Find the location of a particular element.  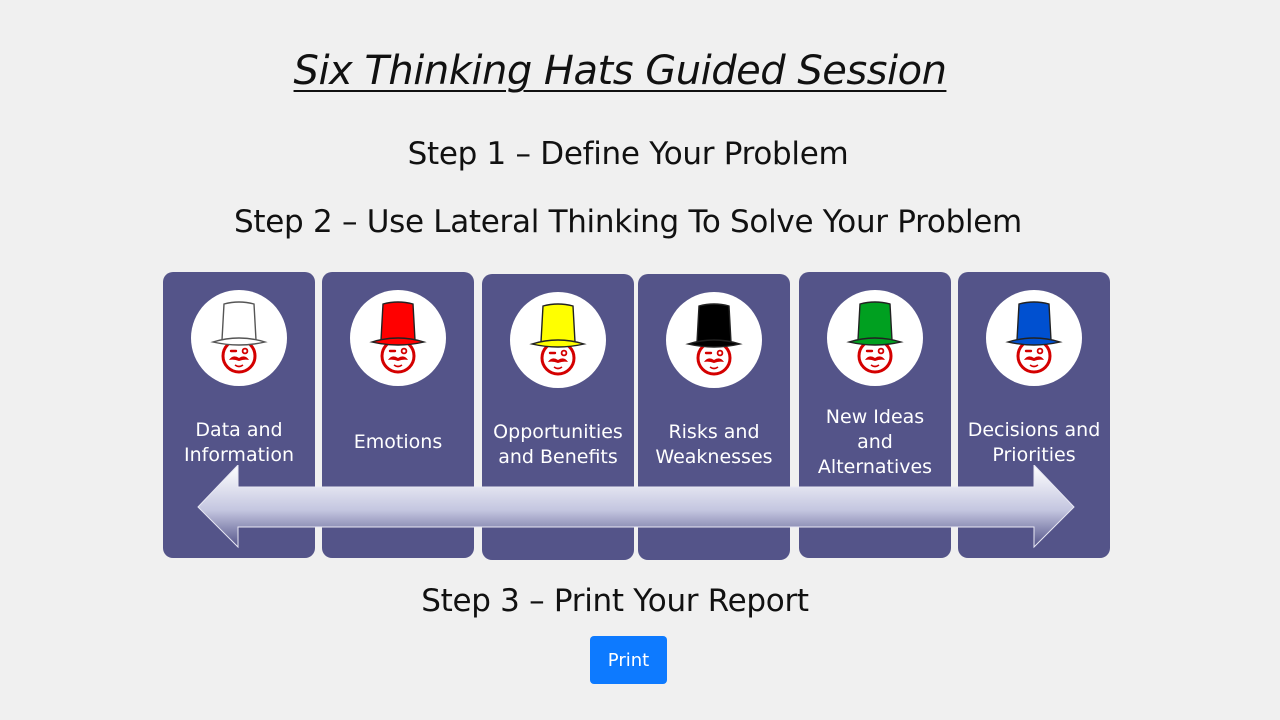

hat-label: Data and Information is located at coordinates (239, 442).